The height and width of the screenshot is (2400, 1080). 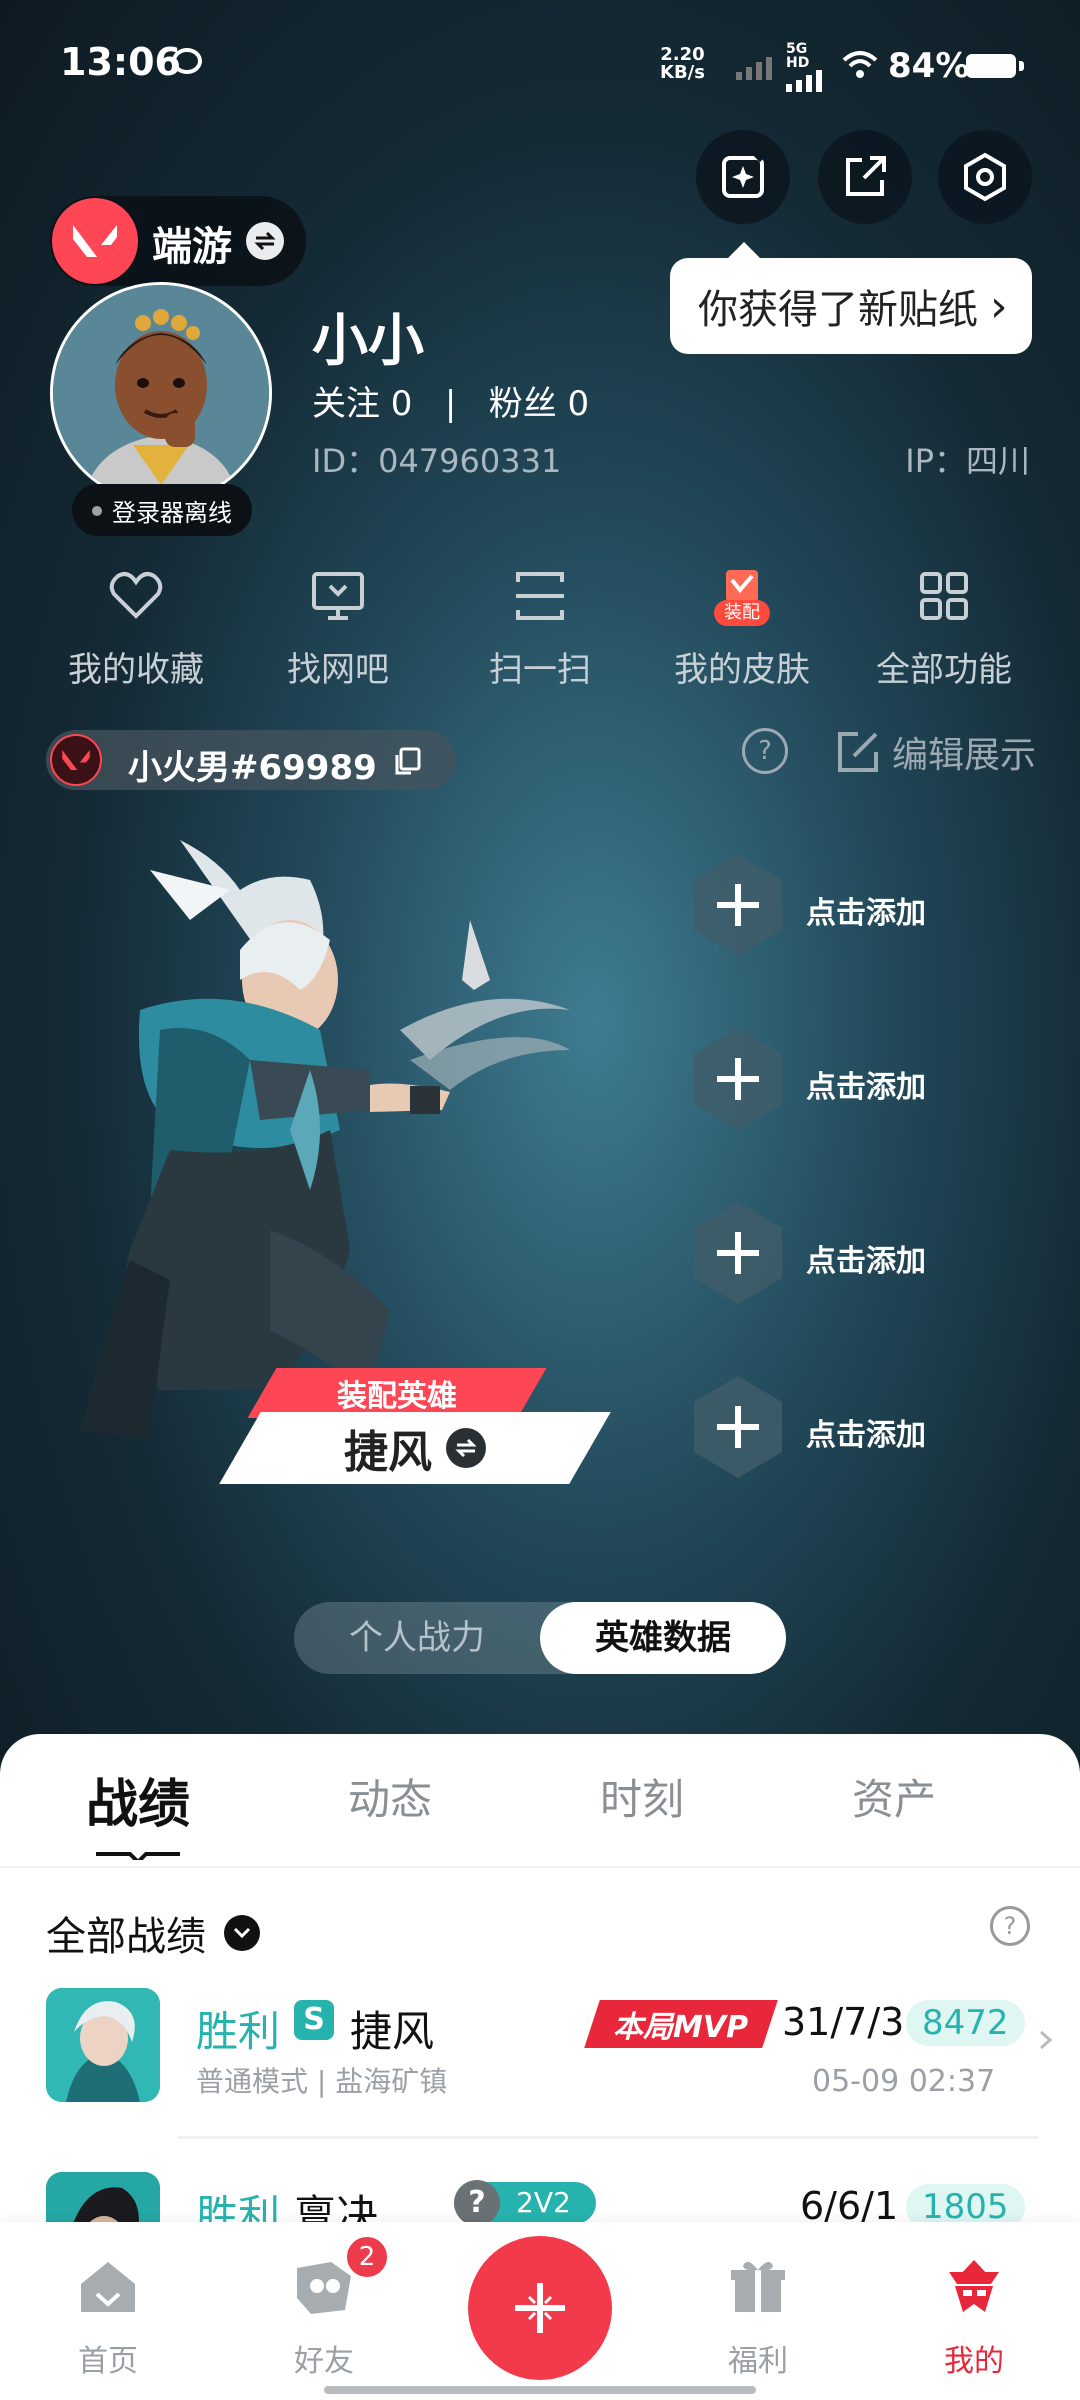 I want to click on tab-active-indicator, so click(x=138, y=1856).